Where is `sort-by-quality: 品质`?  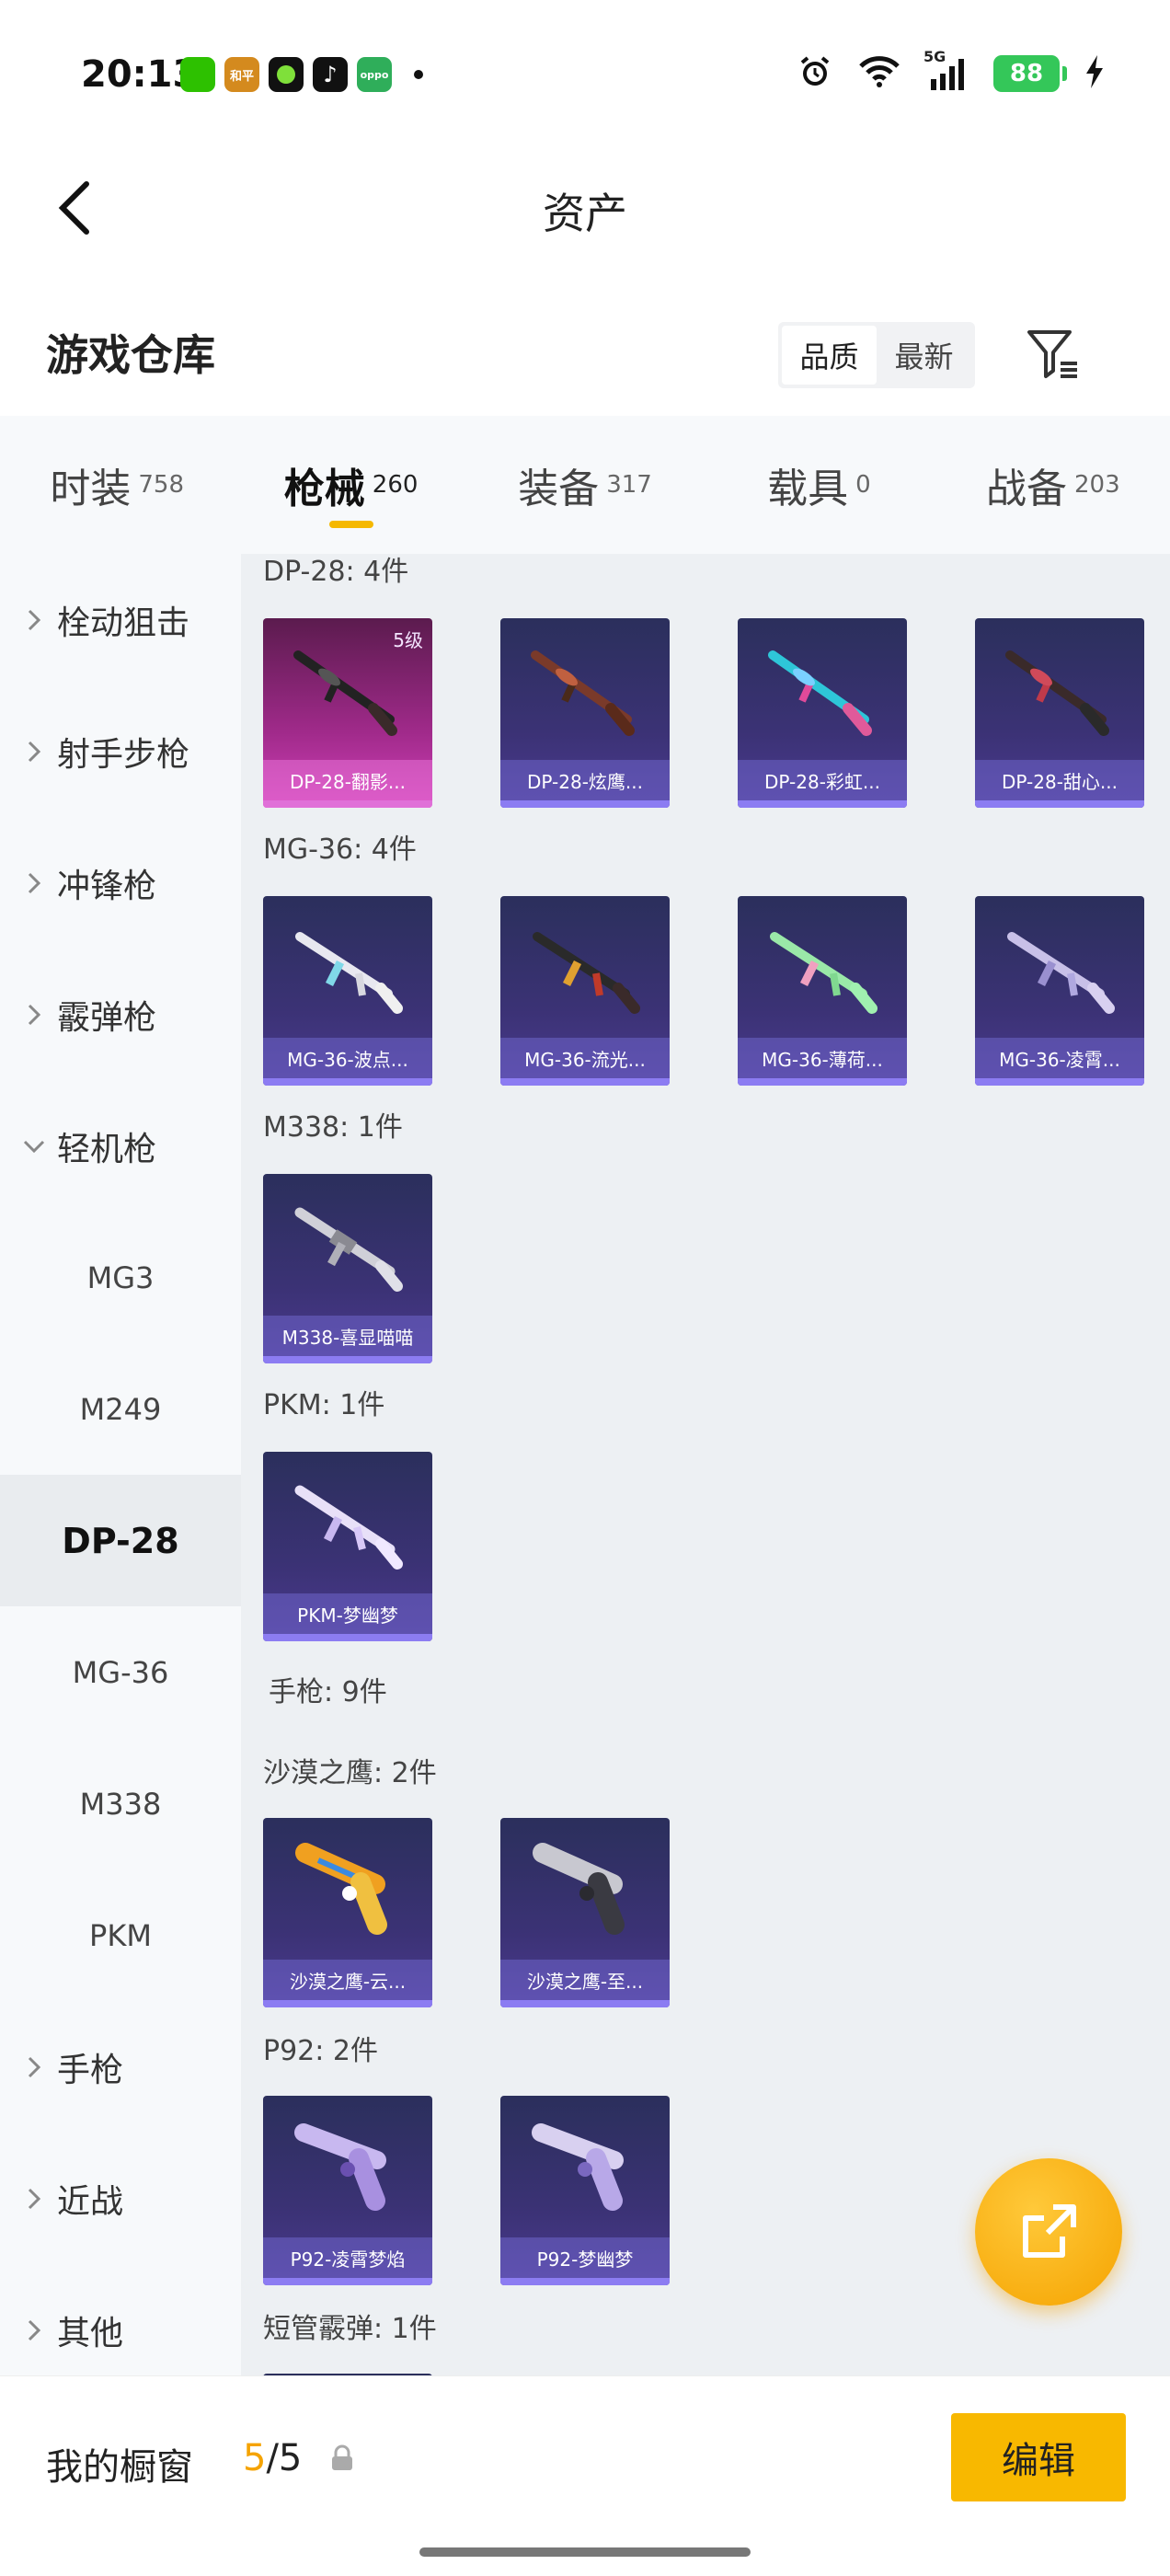
sort-by-quality: 品质 is located at coordinates (829, 355).